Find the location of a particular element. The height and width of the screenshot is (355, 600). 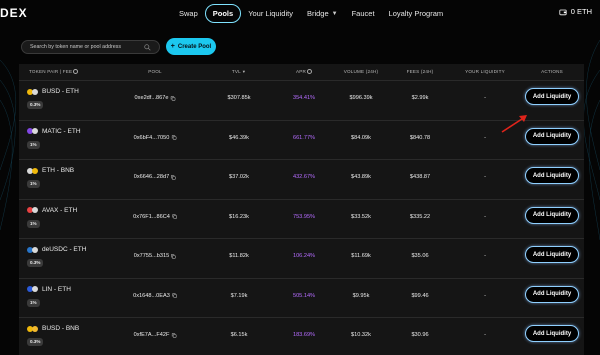

apr-value: 753.95% is located at coordinates (304, 216).